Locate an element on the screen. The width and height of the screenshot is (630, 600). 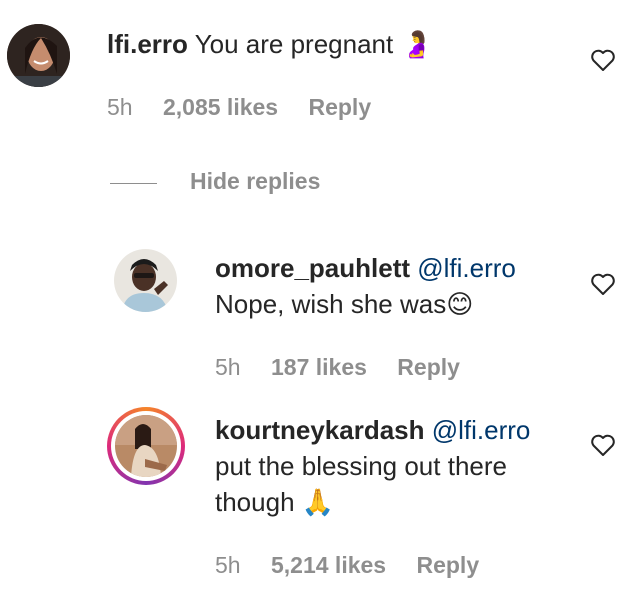
comment-text: lfi.erro You are pregnant 🤰 is located at coordinates (270, 44).